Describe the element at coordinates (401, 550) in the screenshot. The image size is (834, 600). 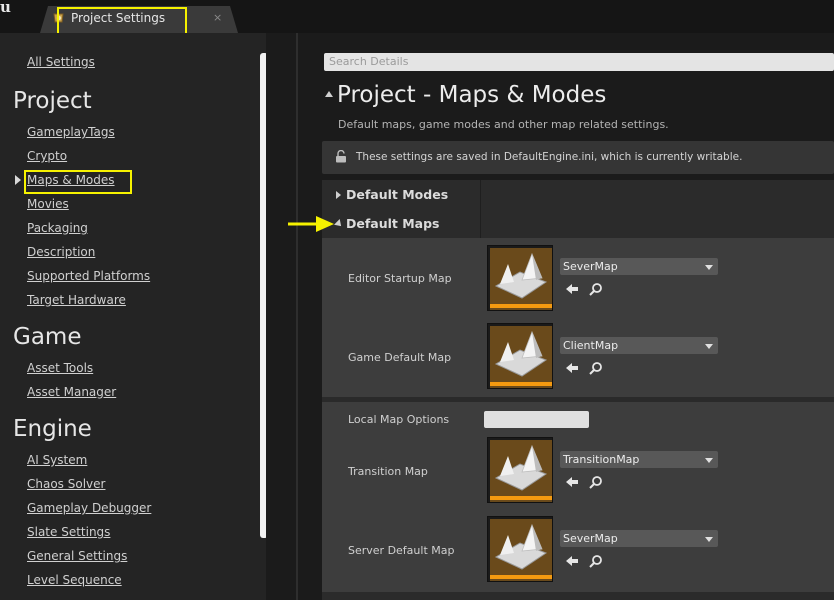
I see `property-label-server-default-map: Server Default Map` at that location.